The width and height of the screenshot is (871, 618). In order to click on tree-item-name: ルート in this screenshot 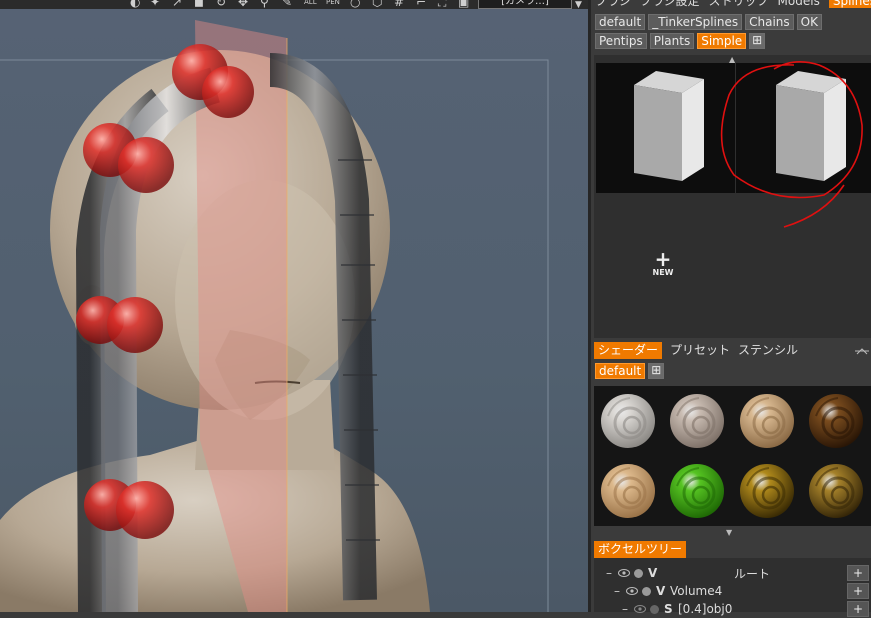, I will do `click(752, 573)`.